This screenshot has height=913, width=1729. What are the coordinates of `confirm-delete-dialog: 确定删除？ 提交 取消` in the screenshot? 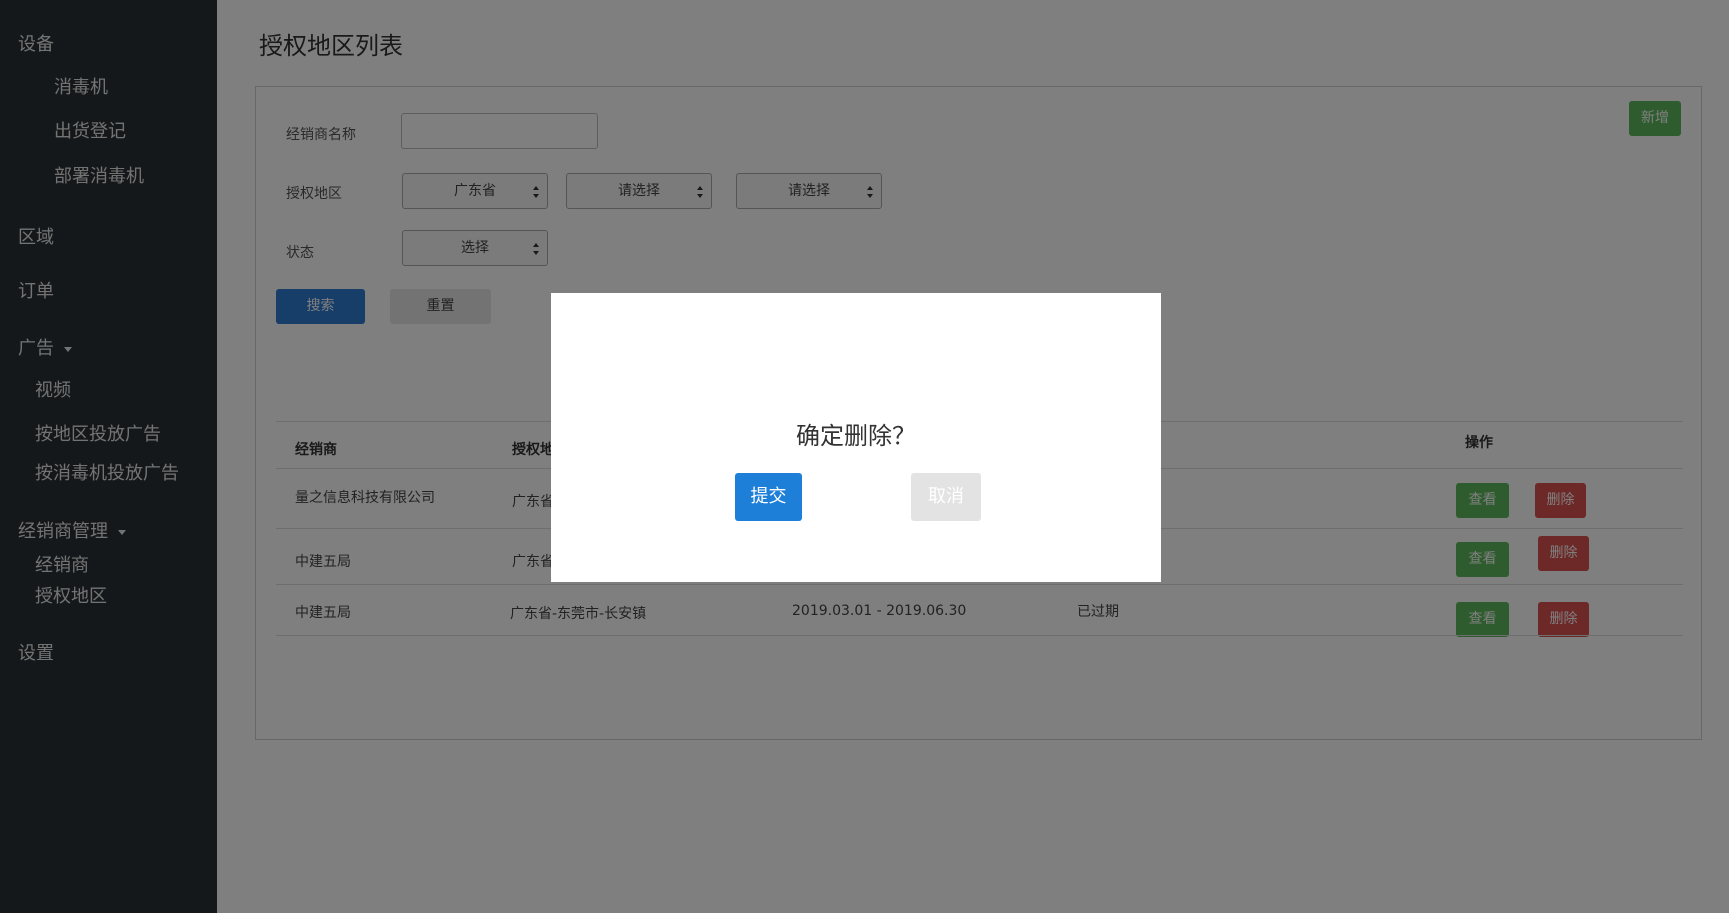 It's located at (856, 437).